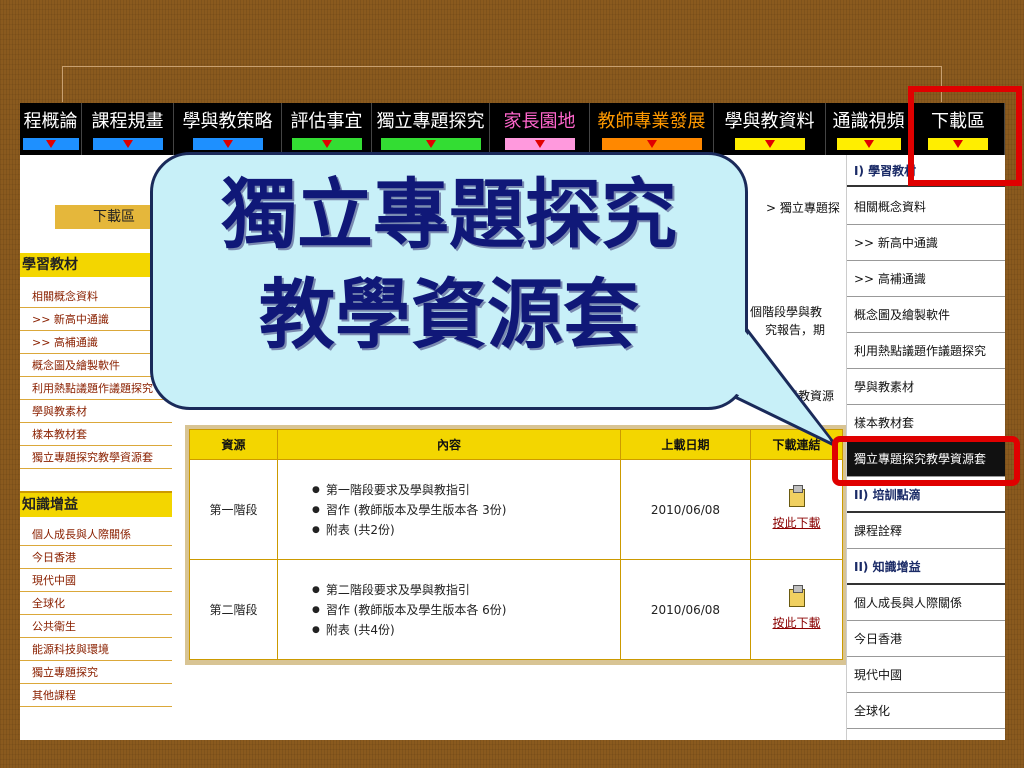 Image resolution: width=1024 pixels, height=768 pixels. What do you see at coordinates (926, 387) in the screenshot?
I see `right-menu-item: 學與教素材` at bounding box center [926, 387].